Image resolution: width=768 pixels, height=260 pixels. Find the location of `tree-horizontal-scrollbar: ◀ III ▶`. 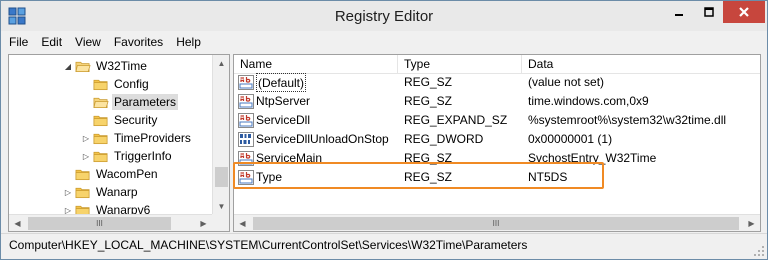

tree-horizontal-scrollbar: ◀ III ▶ is located at coordinates (110, 222).